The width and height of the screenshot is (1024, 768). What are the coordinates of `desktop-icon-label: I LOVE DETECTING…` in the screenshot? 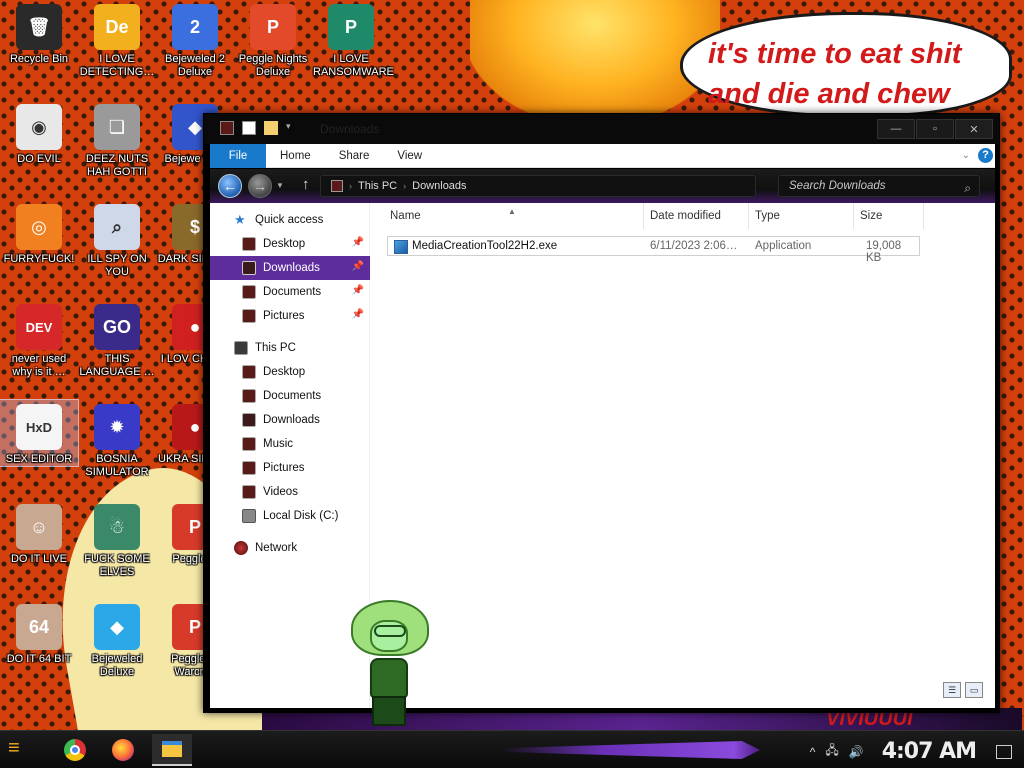 It's located at (117, 65).